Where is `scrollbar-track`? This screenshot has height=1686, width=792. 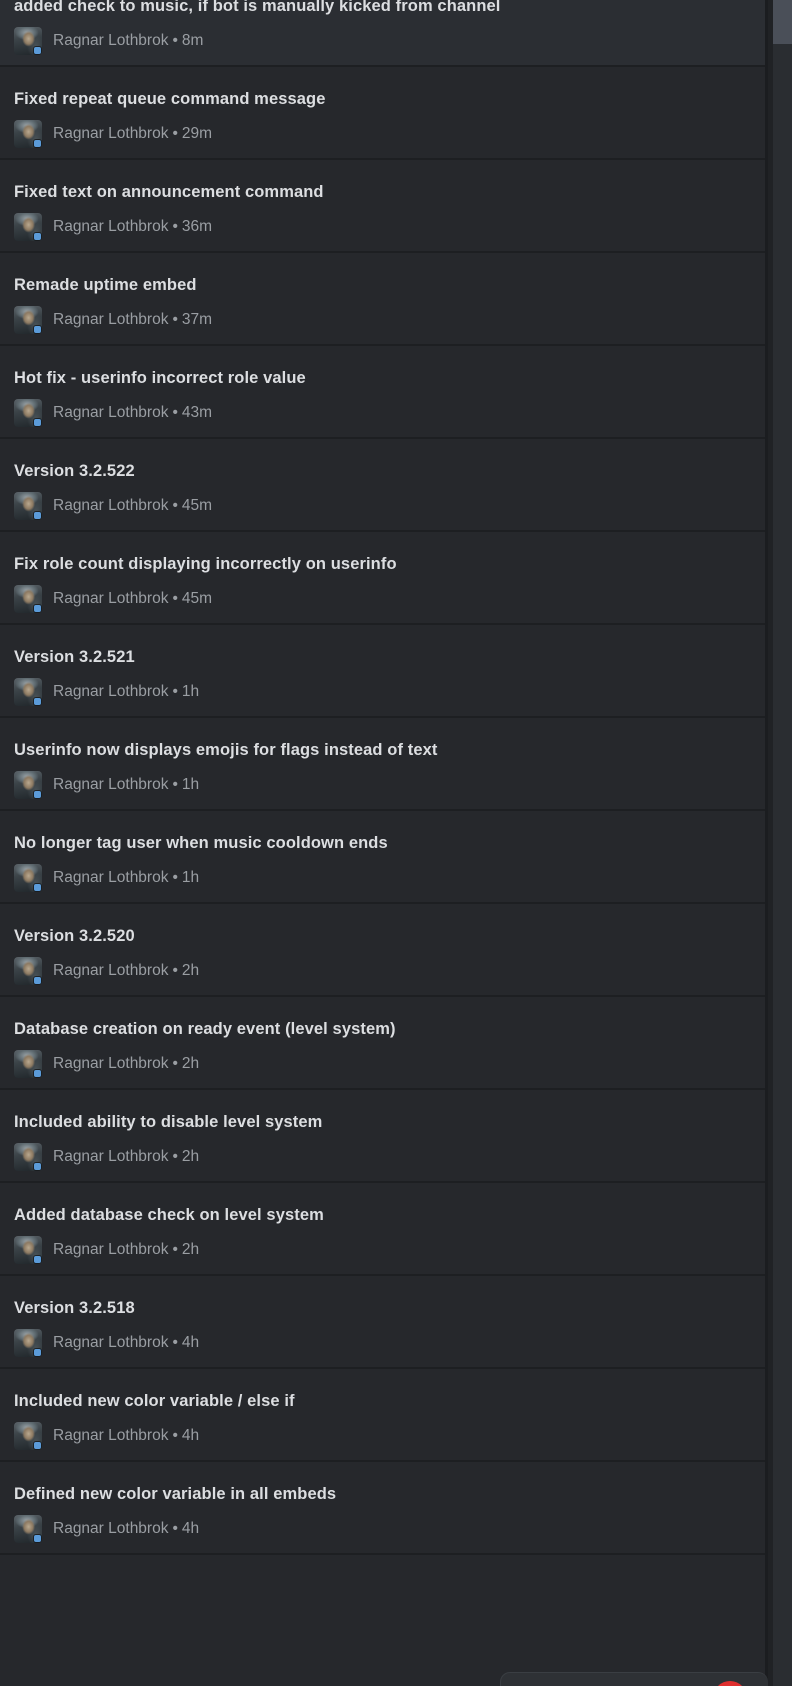 scrollbar-track is located at coordinates (782, 843).